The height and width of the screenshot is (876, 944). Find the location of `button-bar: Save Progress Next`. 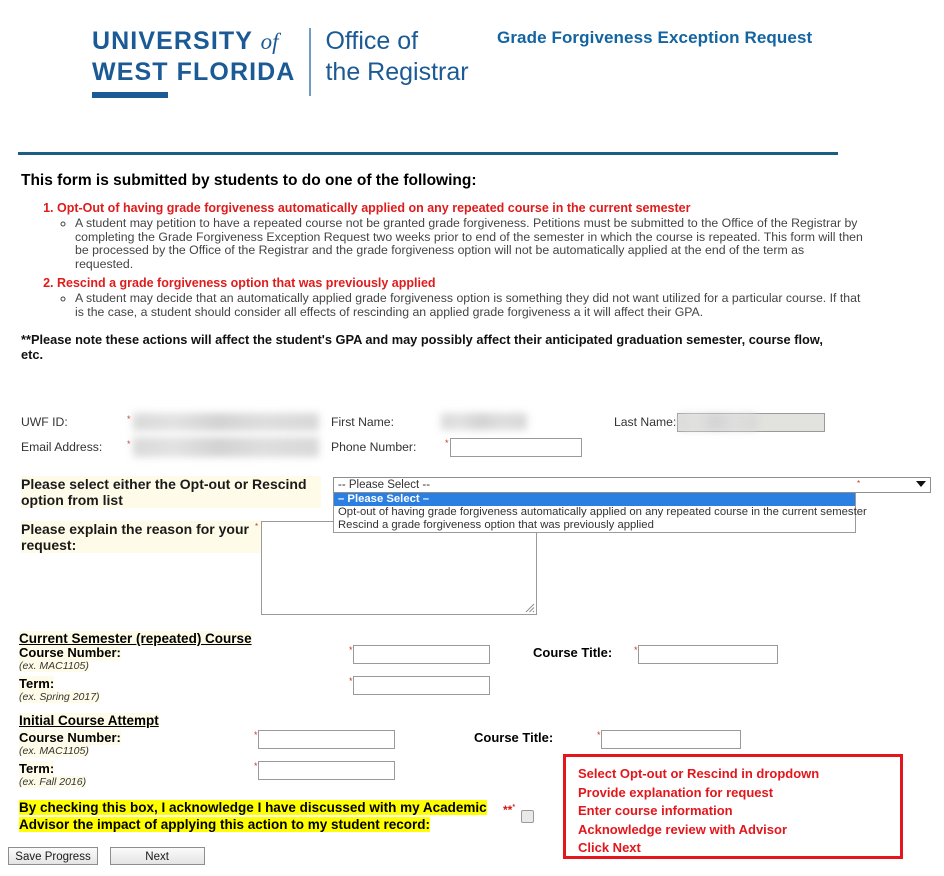

button-bar: Save Progress Next is located at coordinates (106, 856).